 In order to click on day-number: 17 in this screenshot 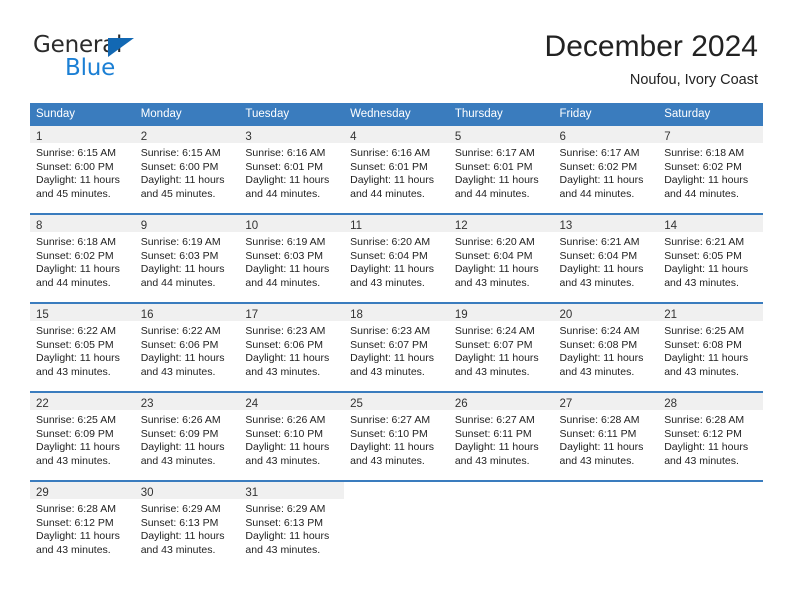, I will do `click(252, 315)`.